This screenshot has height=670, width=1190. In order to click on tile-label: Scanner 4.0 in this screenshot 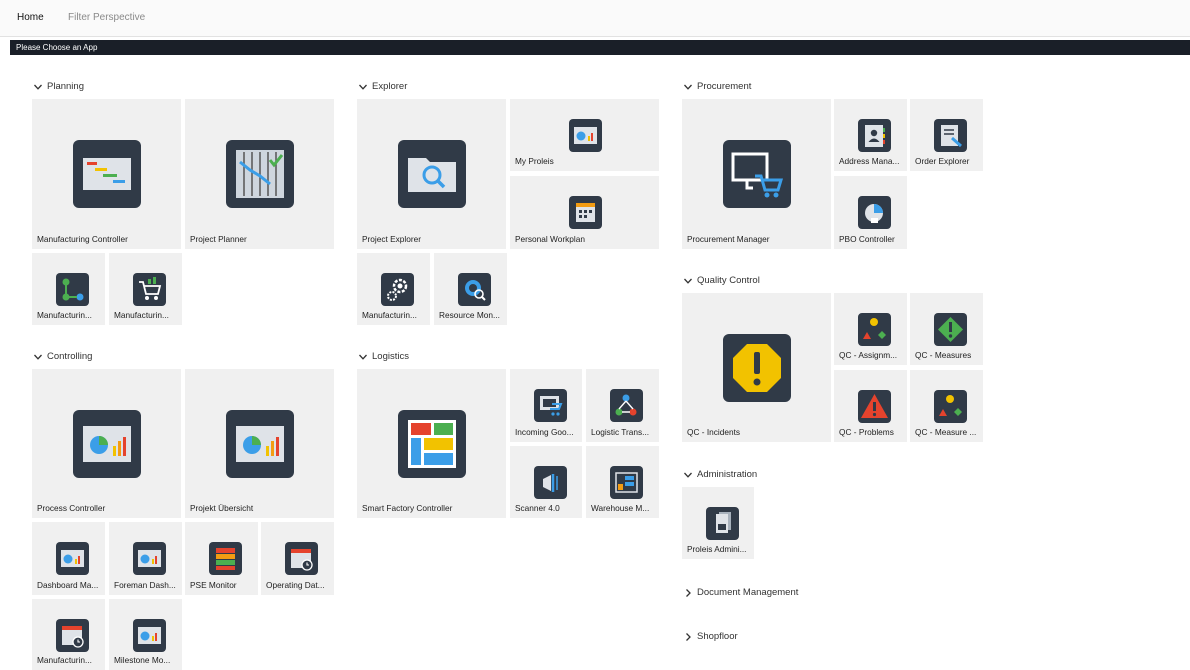, I will do `click(537, 508)`.